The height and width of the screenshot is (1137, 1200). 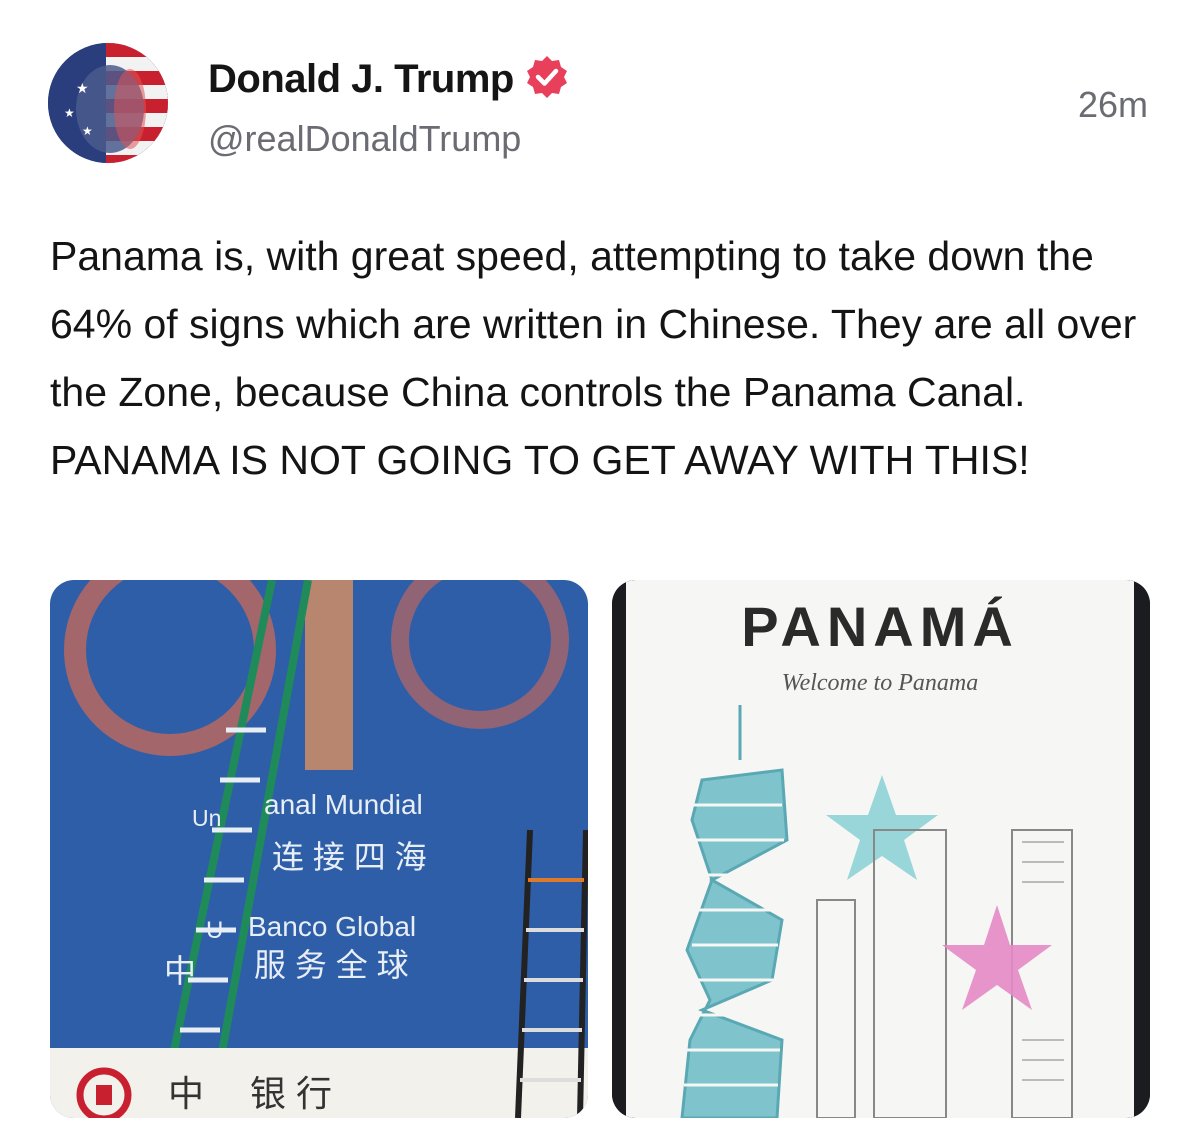 I want to click on avatar-image: ★ ★ ★, so click(x=108, y=103).